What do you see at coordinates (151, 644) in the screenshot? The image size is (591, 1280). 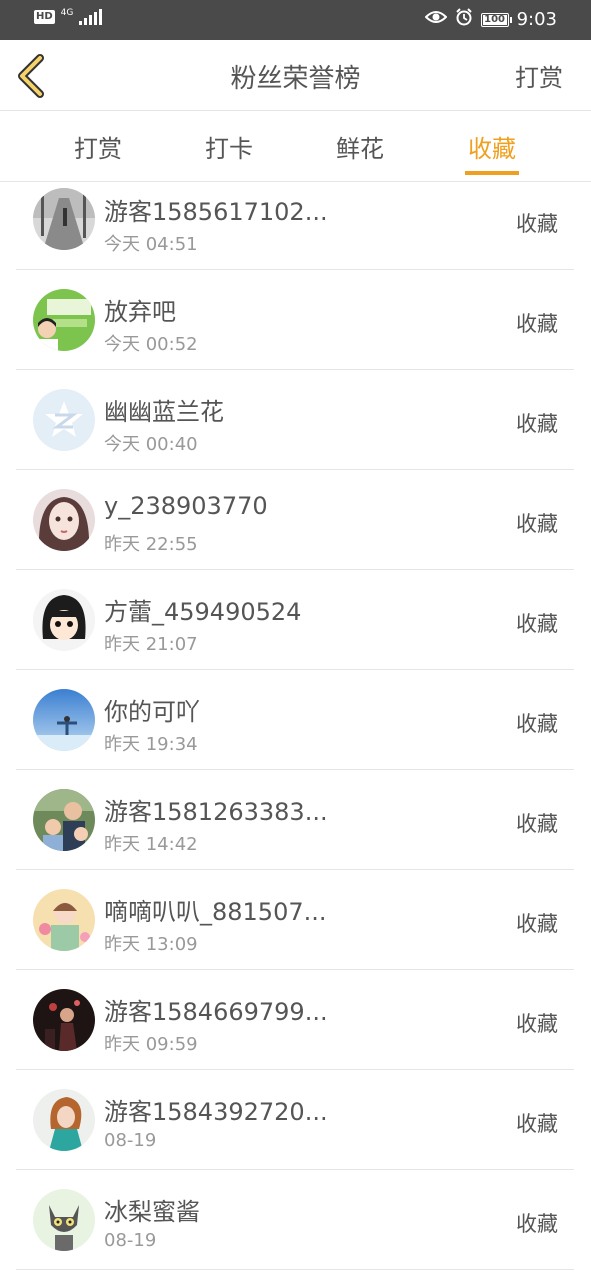 I see `timestamp: 昨天 21:07` at bounding box center [151, 644].